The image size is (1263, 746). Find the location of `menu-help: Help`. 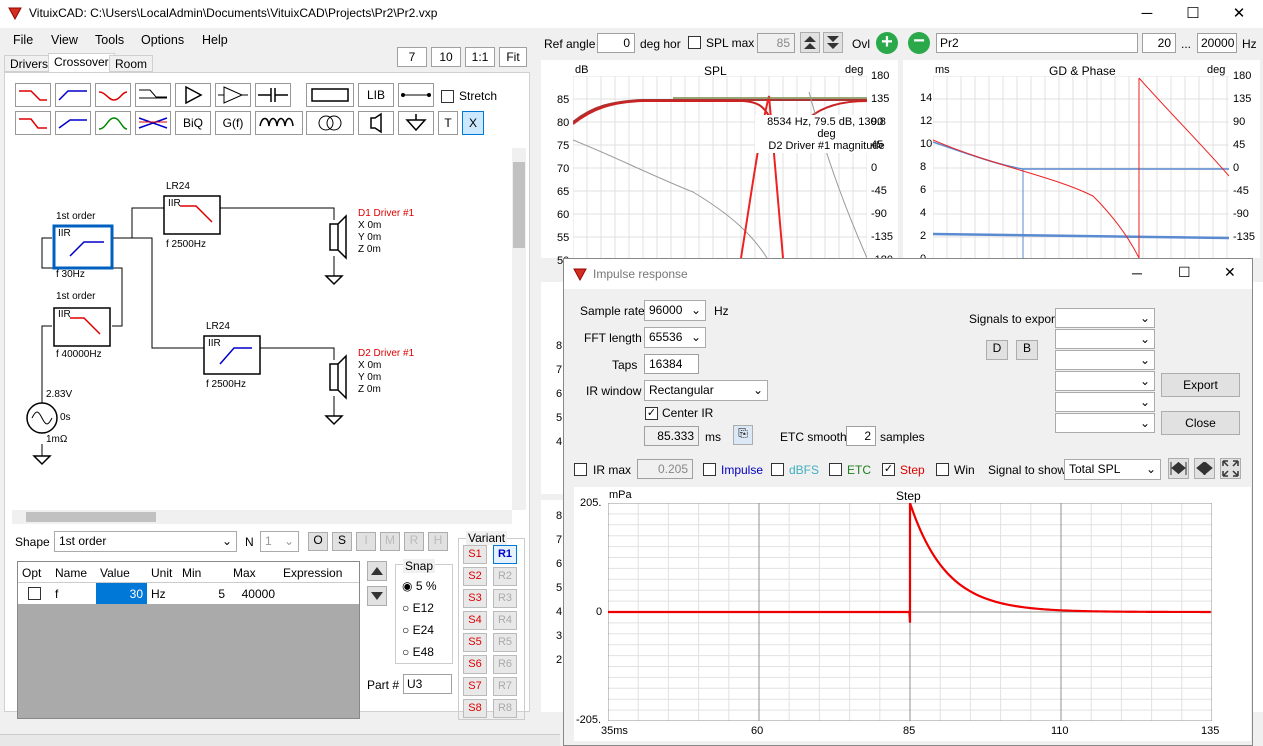

menu-help: Help is located at coordinates (215, 40).